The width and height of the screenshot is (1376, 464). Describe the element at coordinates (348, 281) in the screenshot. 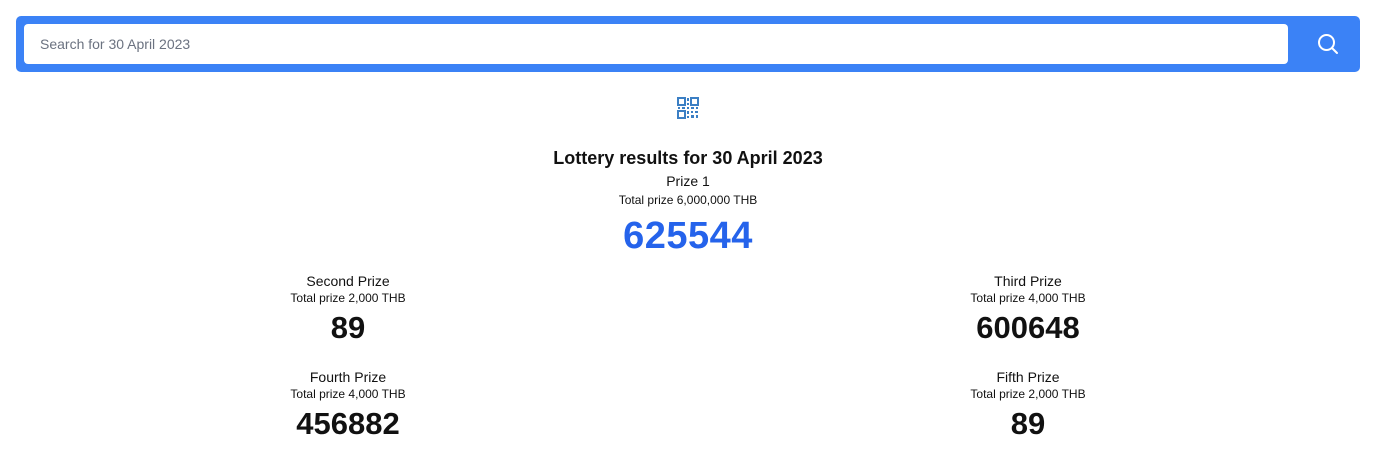

I see `prize-label: Second Prize` at that location.